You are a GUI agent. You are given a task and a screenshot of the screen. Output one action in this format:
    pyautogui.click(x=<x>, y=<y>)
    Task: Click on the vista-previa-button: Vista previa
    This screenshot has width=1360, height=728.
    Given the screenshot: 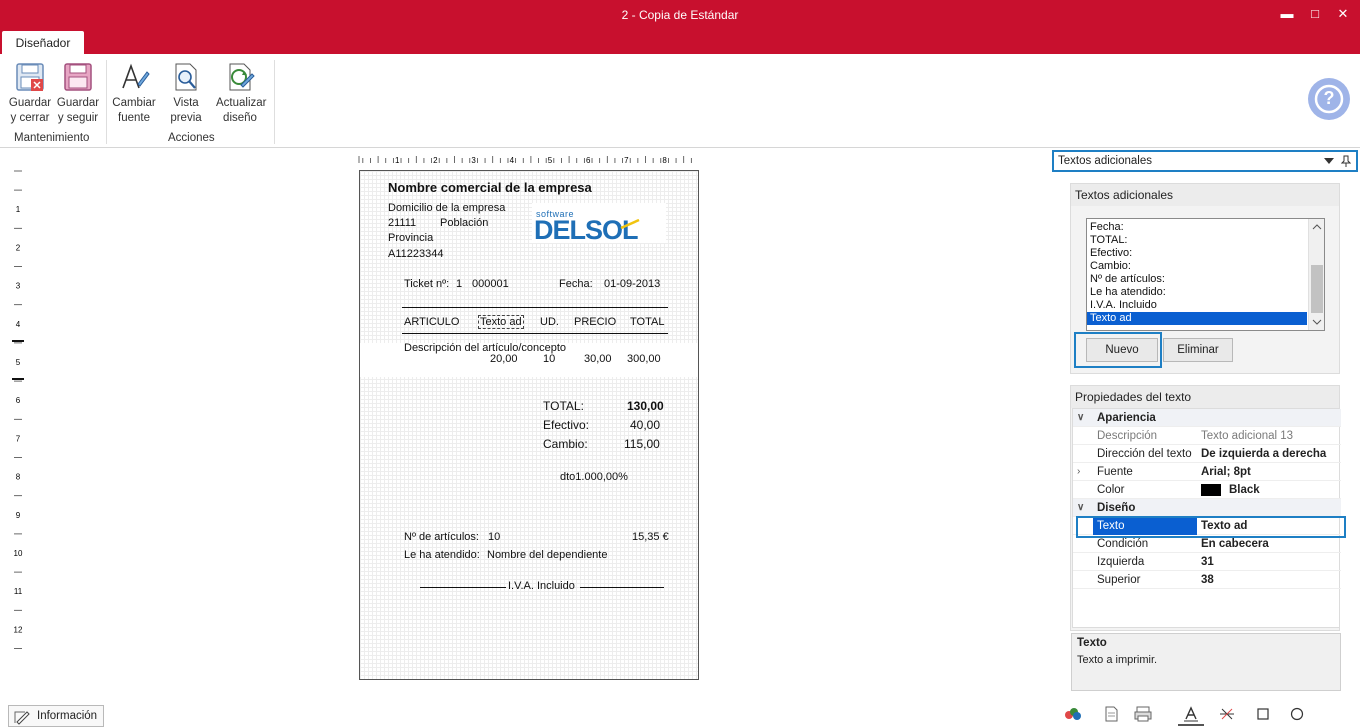 What is the action you would take?
    pyautogui.click(x=186, y=93)
    